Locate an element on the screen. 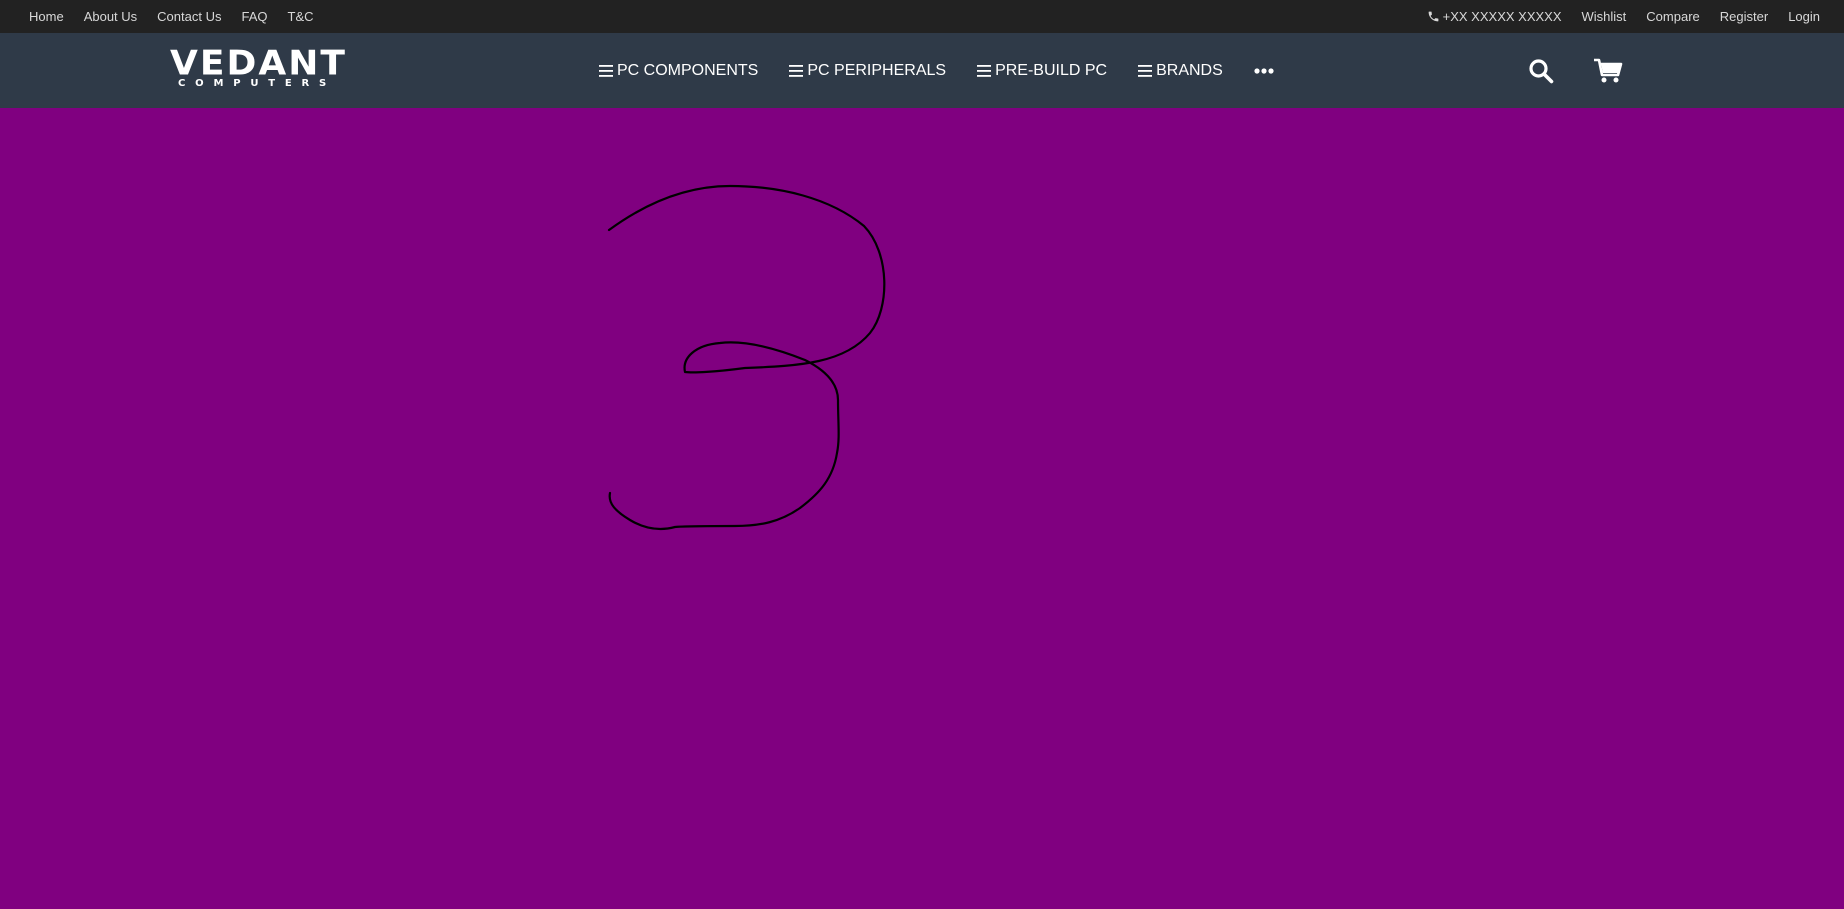 The image size is (1844, 909). top-links-left: Home About Us Contact Us FAQ T&C is located at coordinates (181, 16).